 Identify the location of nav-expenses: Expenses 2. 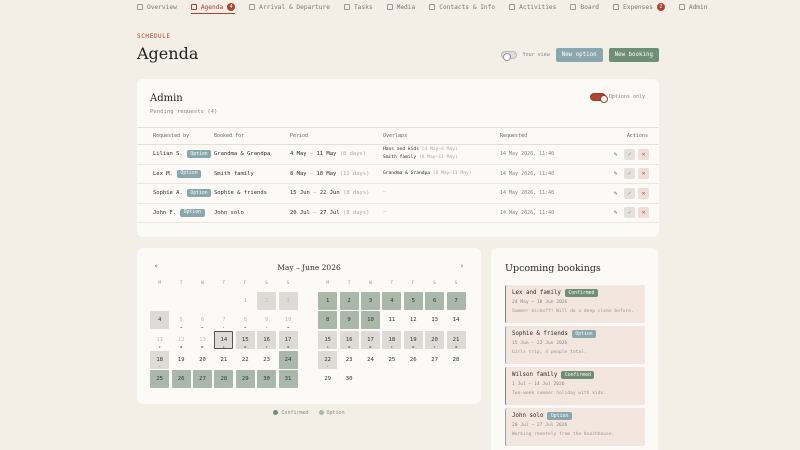
(639, 7).